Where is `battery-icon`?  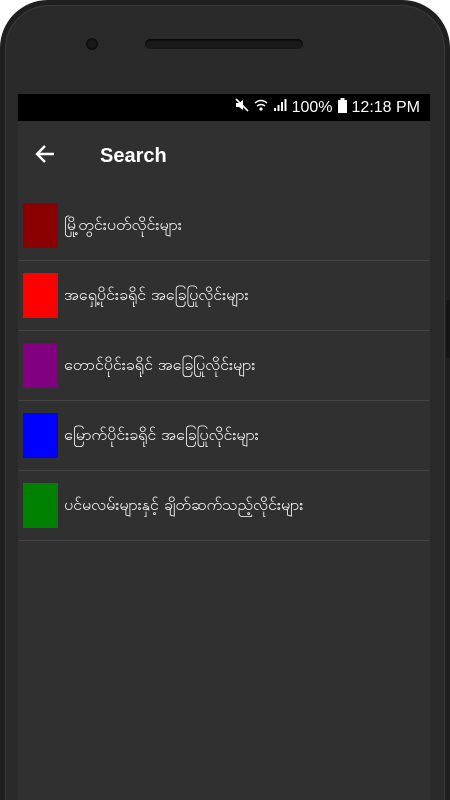
battery-icon is located at coordinates (342, 107).